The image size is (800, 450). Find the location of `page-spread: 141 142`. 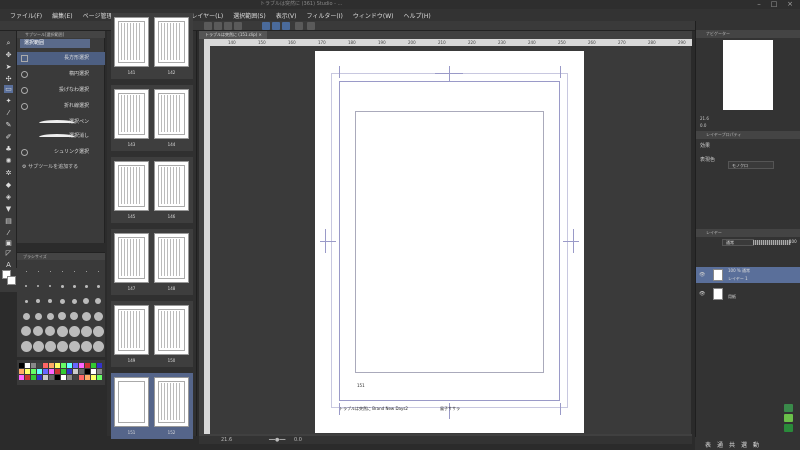

page-spread: 141 142 is located at coordinates (152, 46).